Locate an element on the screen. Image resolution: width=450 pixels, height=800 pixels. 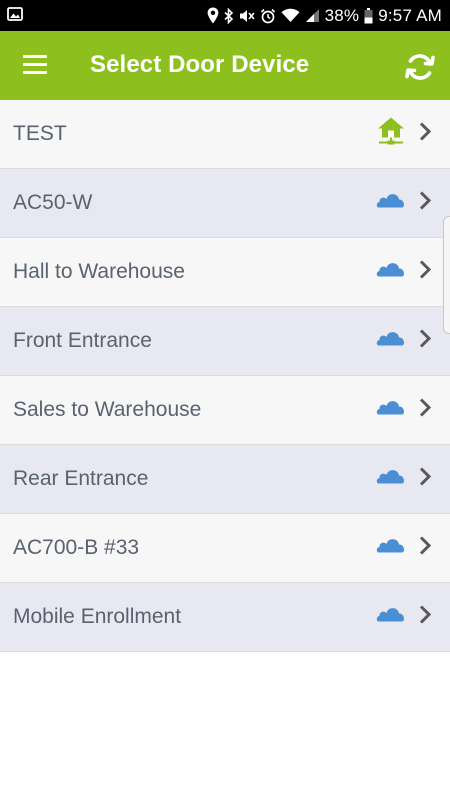
device-label: Rear Entrance is located at coordinates (81, 478).